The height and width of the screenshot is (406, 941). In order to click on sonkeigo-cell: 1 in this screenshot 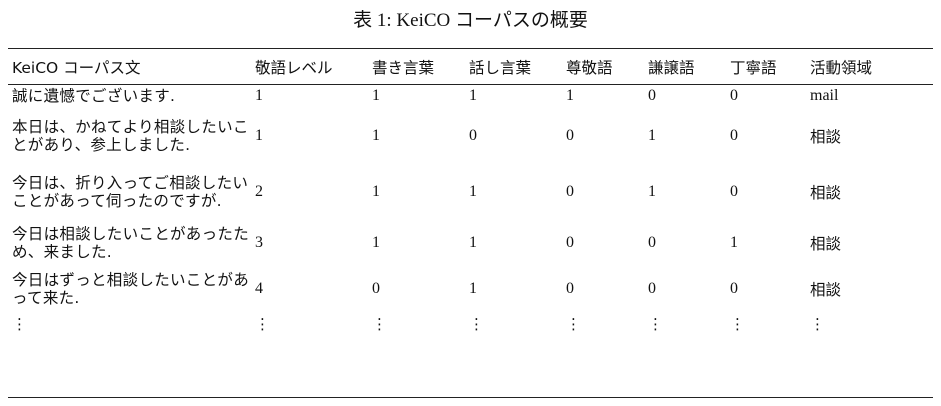, I will do `click(570, 95)`.